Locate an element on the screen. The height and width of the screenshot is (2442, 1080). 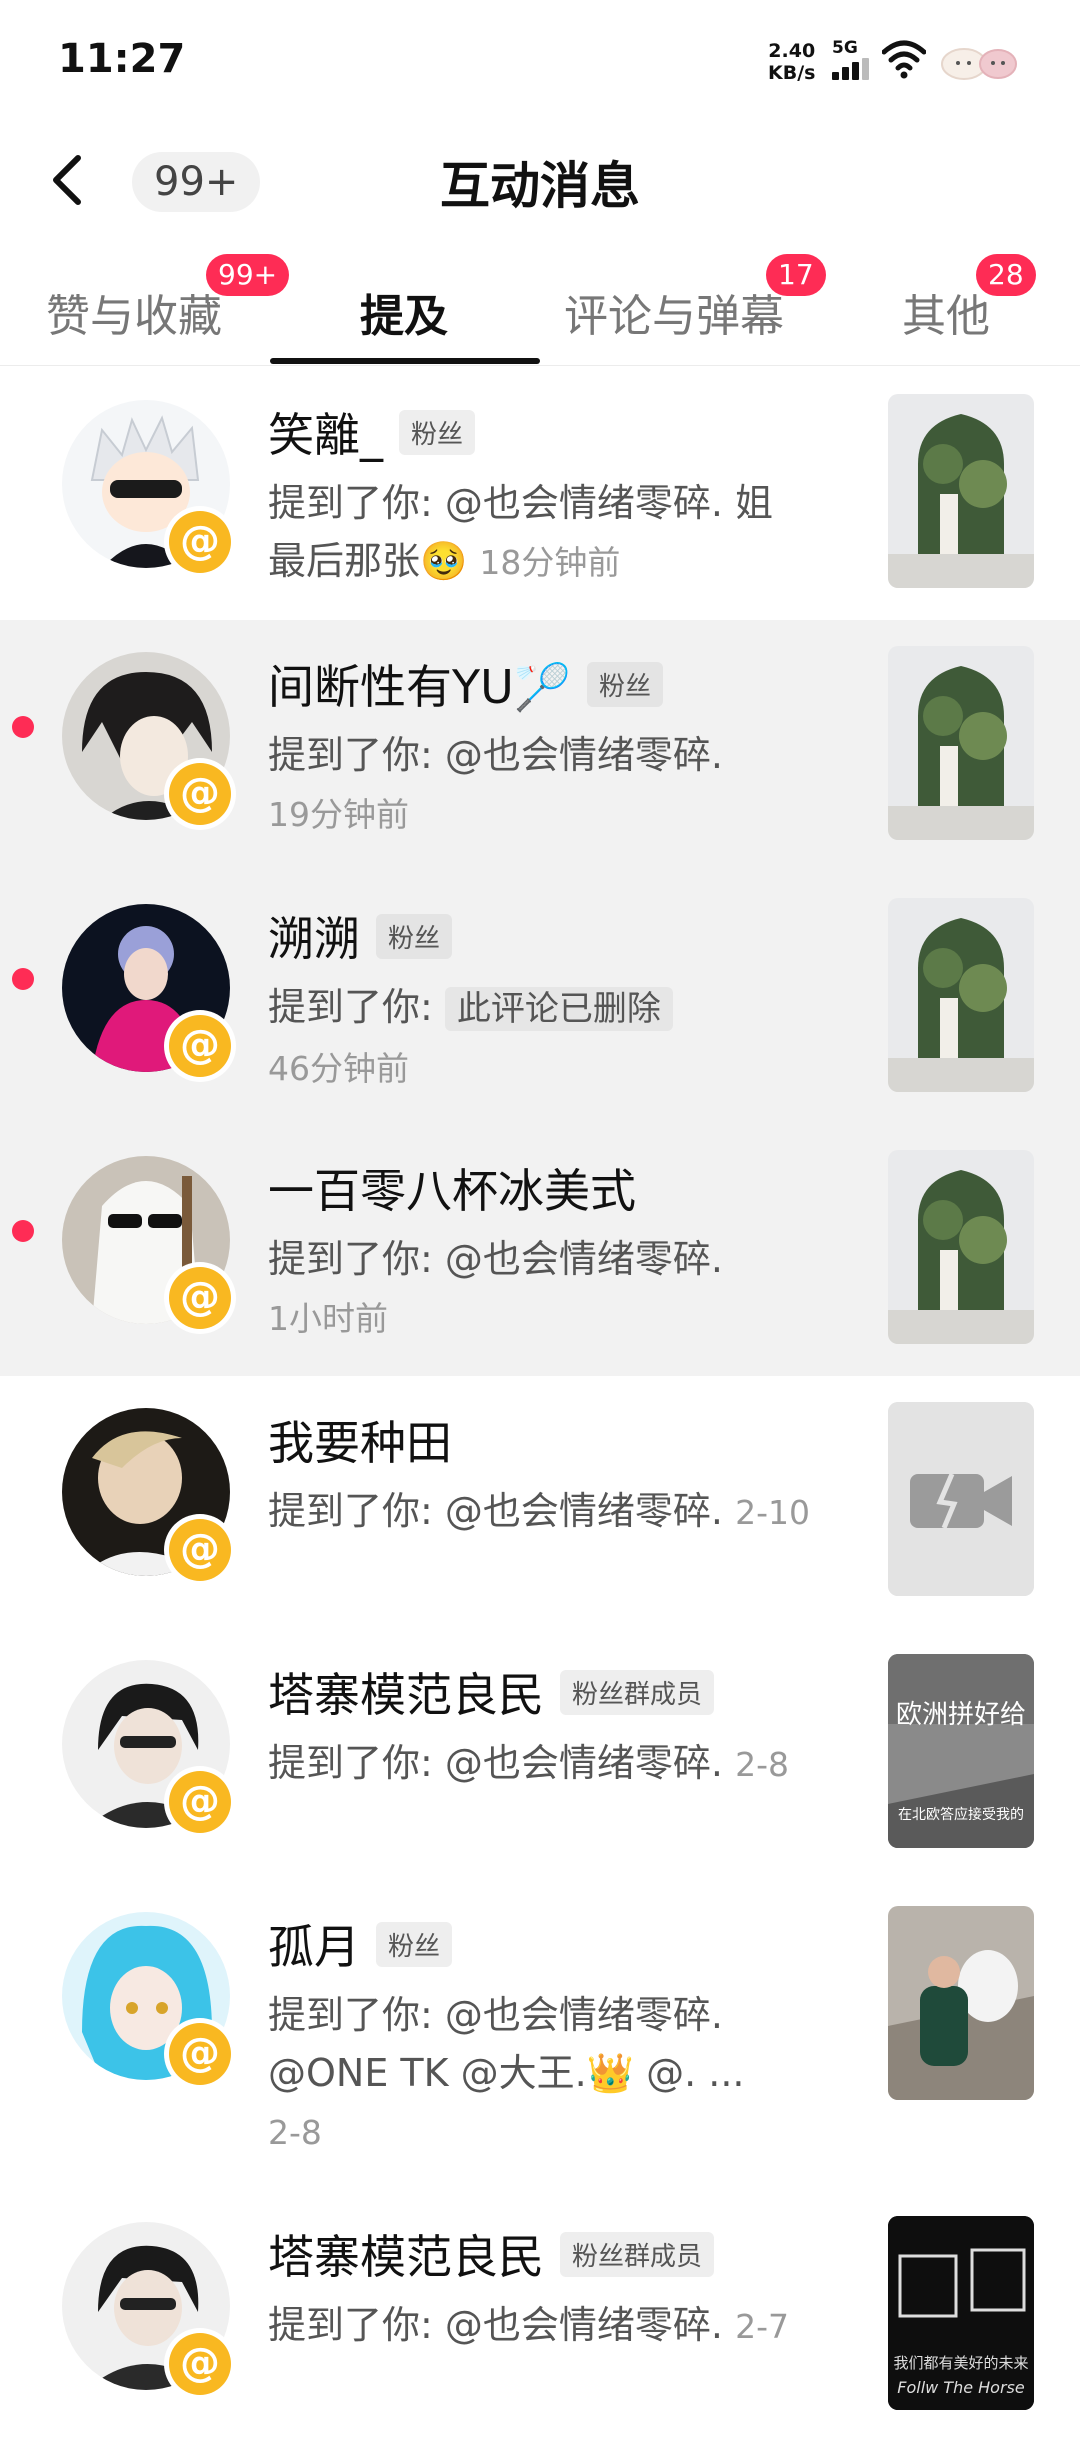
status-time: 11:27 is located at coordinates (122, 59).